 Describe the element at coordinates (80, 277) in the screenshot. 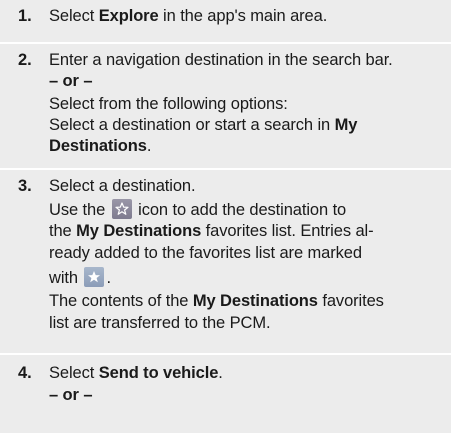

I see `step-line: with .` at that location.